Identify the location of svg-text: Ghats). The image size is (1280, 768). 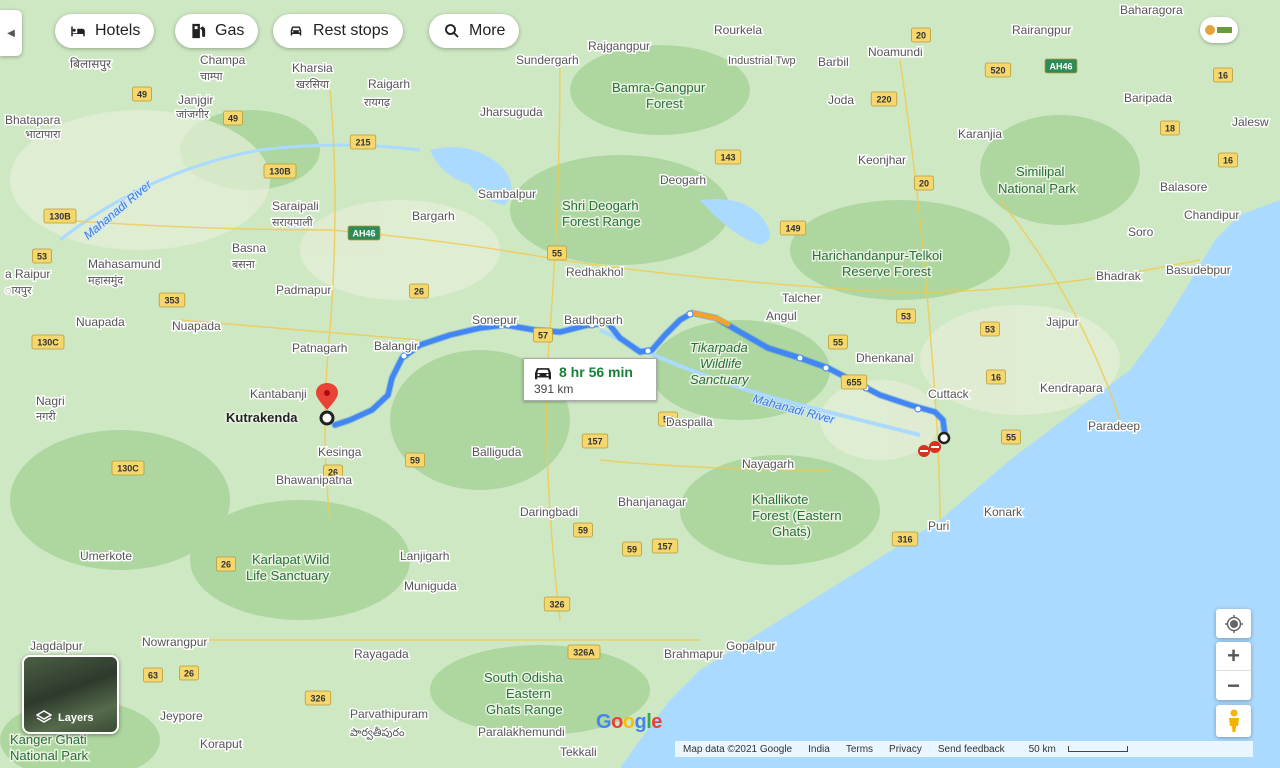
(791, 531).